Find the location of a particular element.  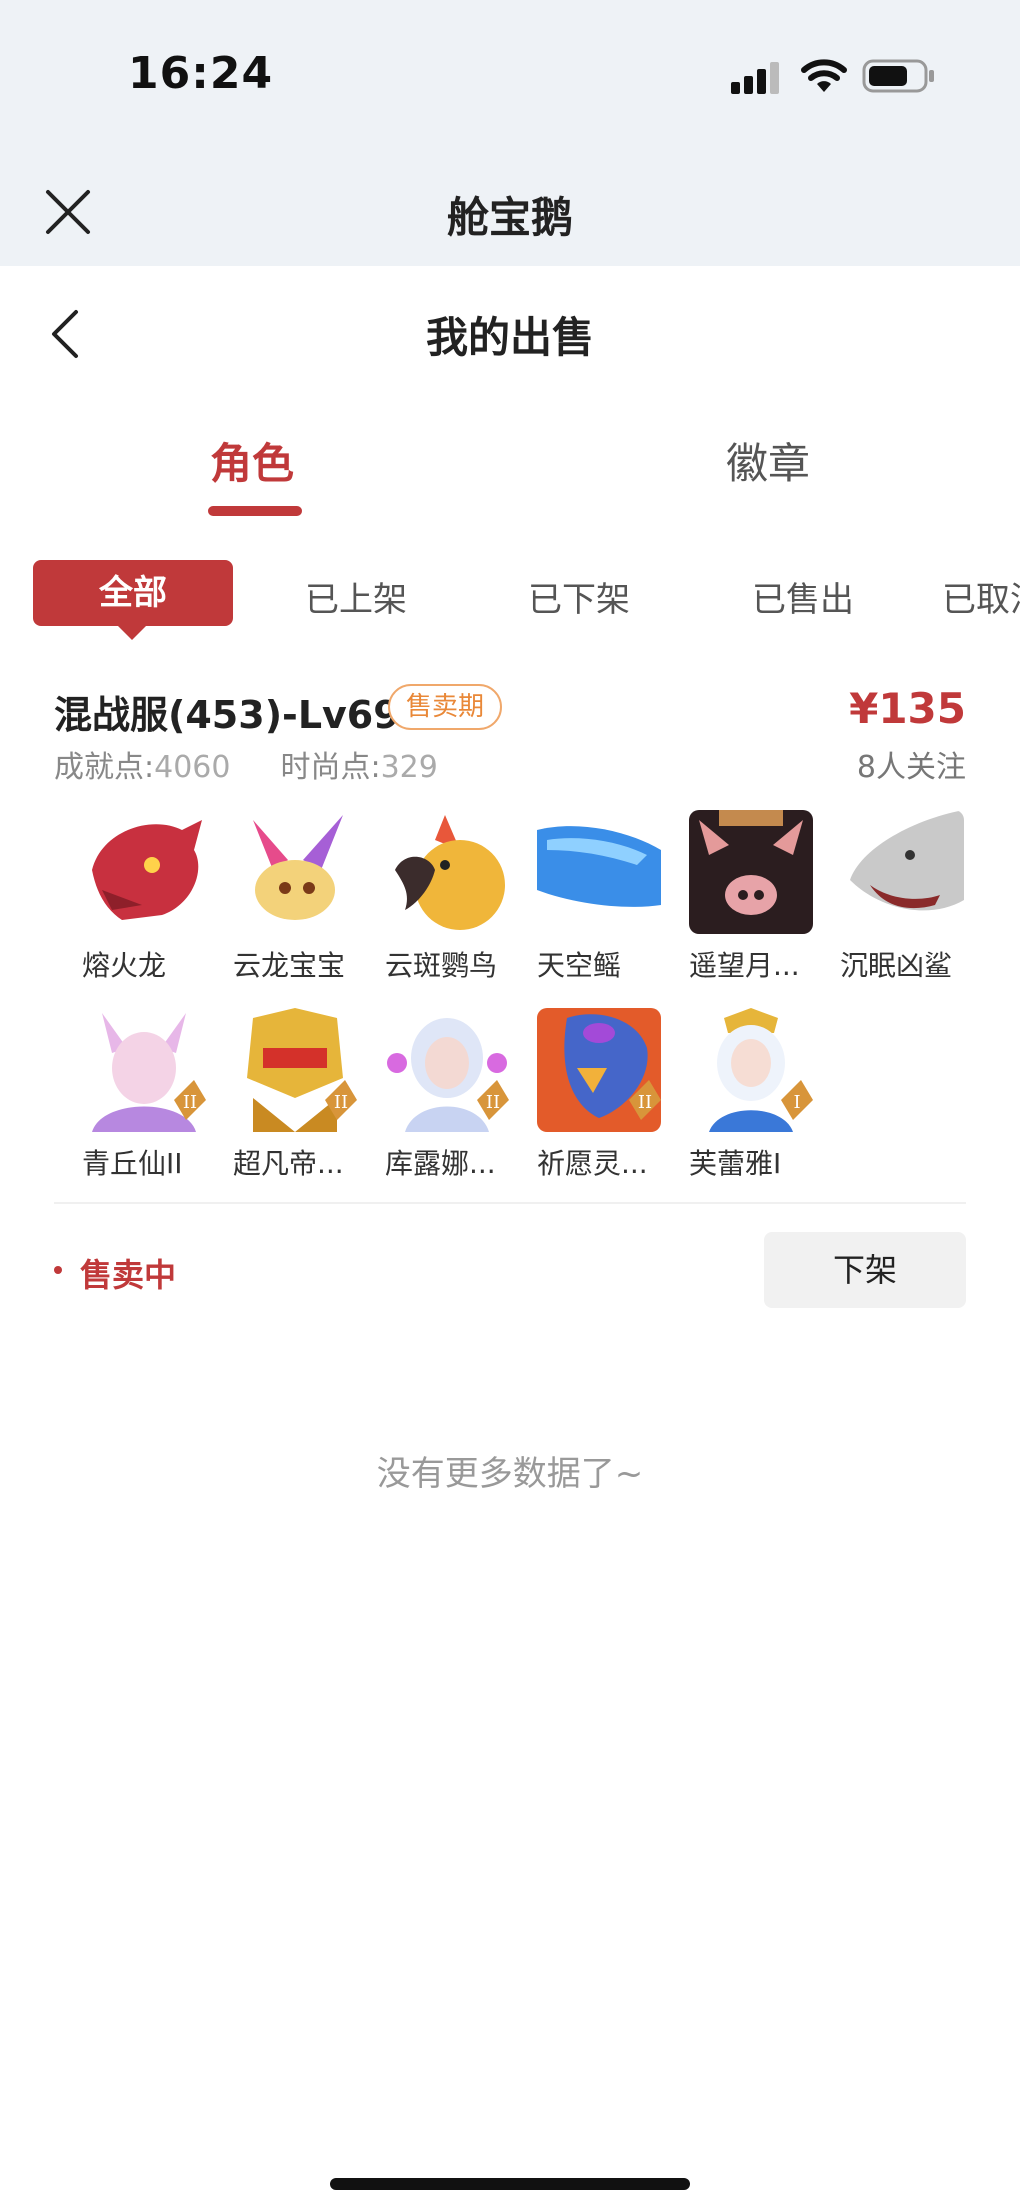

pet-item: 云斑鹦鸟 is located at coordinates (450, 897).